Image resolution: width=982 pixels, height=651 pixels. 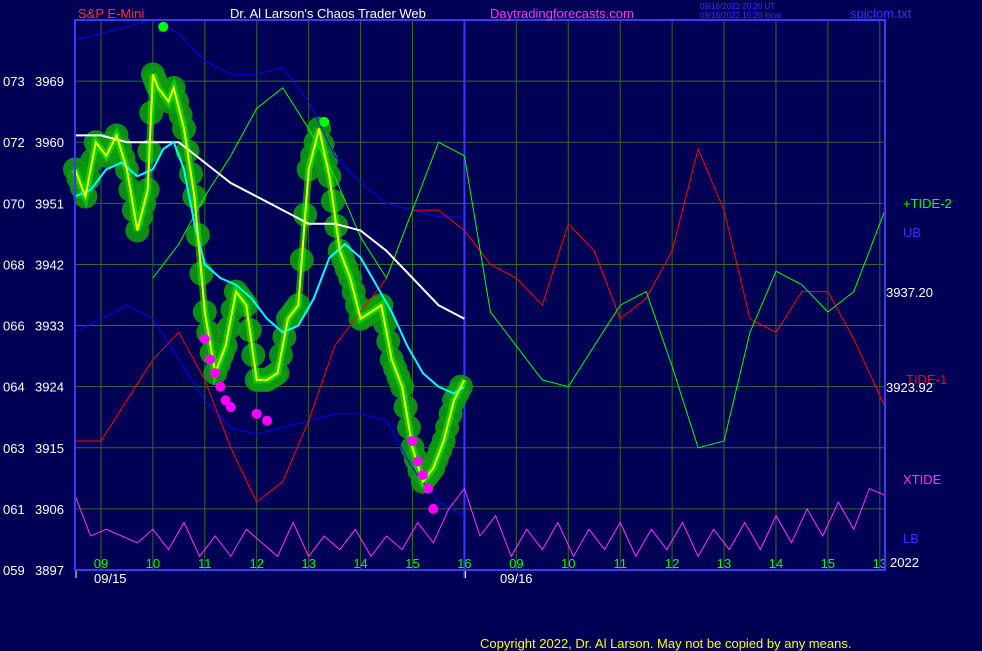 I want to click on y-tick-label: 3924, so click(x=49, y=387).